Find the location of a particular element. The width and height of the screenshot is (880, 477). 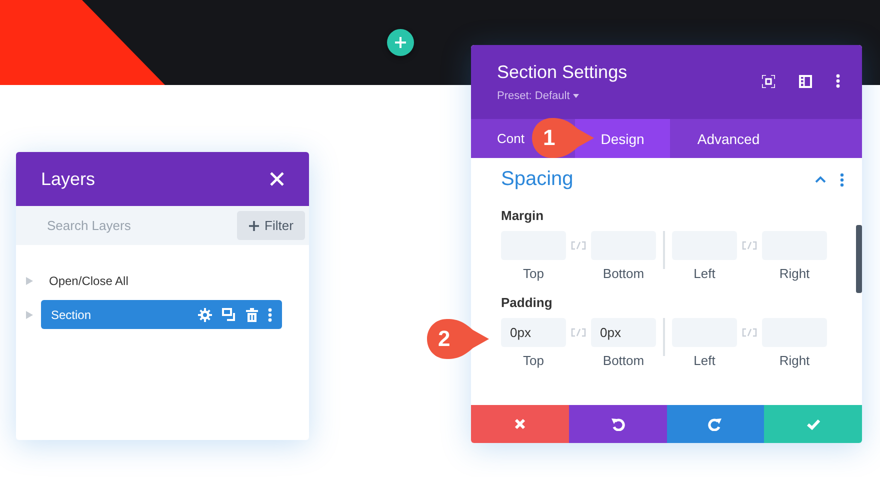

field-label: Padding is located at coordinates (527, 302).